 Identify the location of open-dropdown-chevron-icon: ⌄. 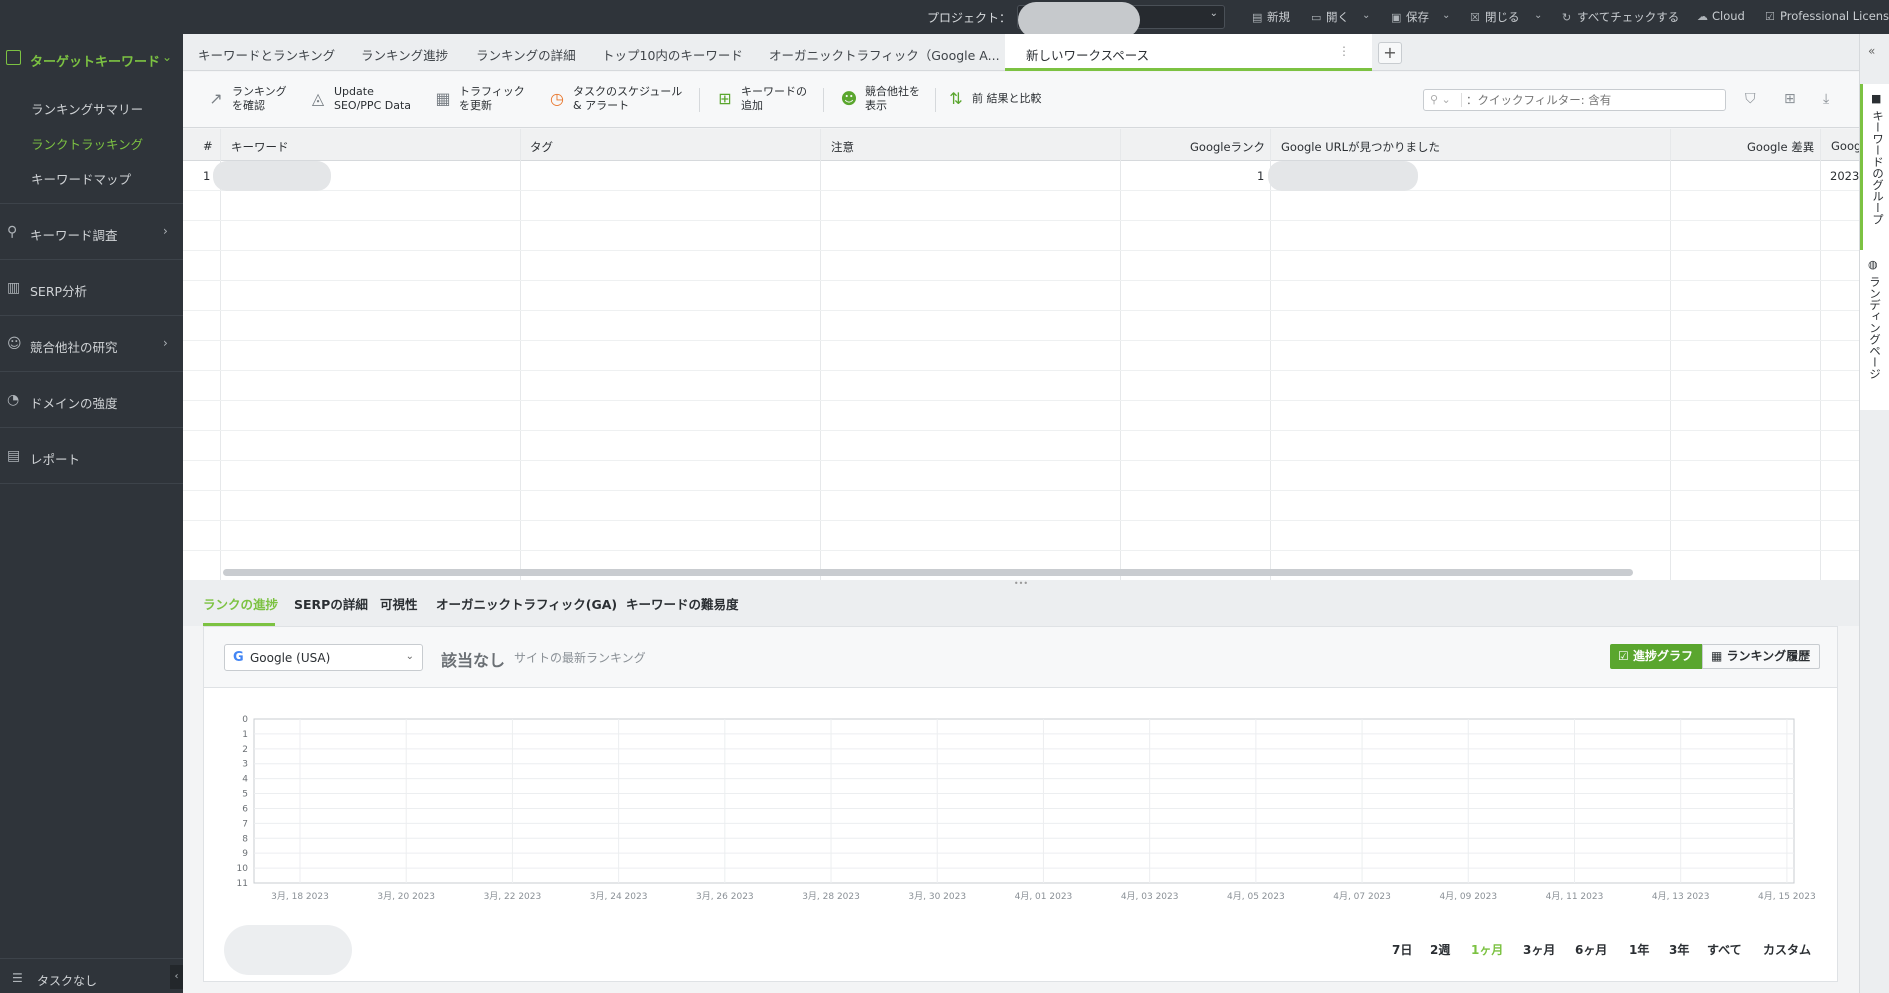
(1366, 15).